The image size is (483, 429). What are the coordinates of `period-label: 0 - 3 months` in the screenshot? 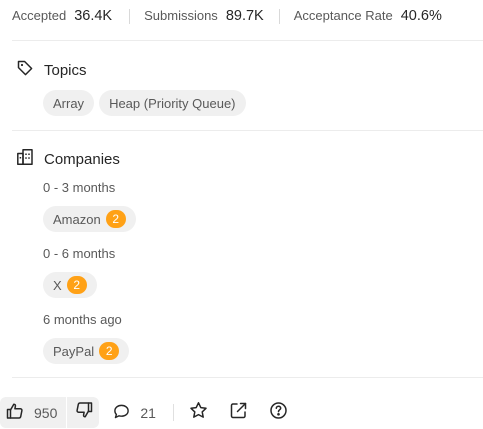 It's located at (79, 187).